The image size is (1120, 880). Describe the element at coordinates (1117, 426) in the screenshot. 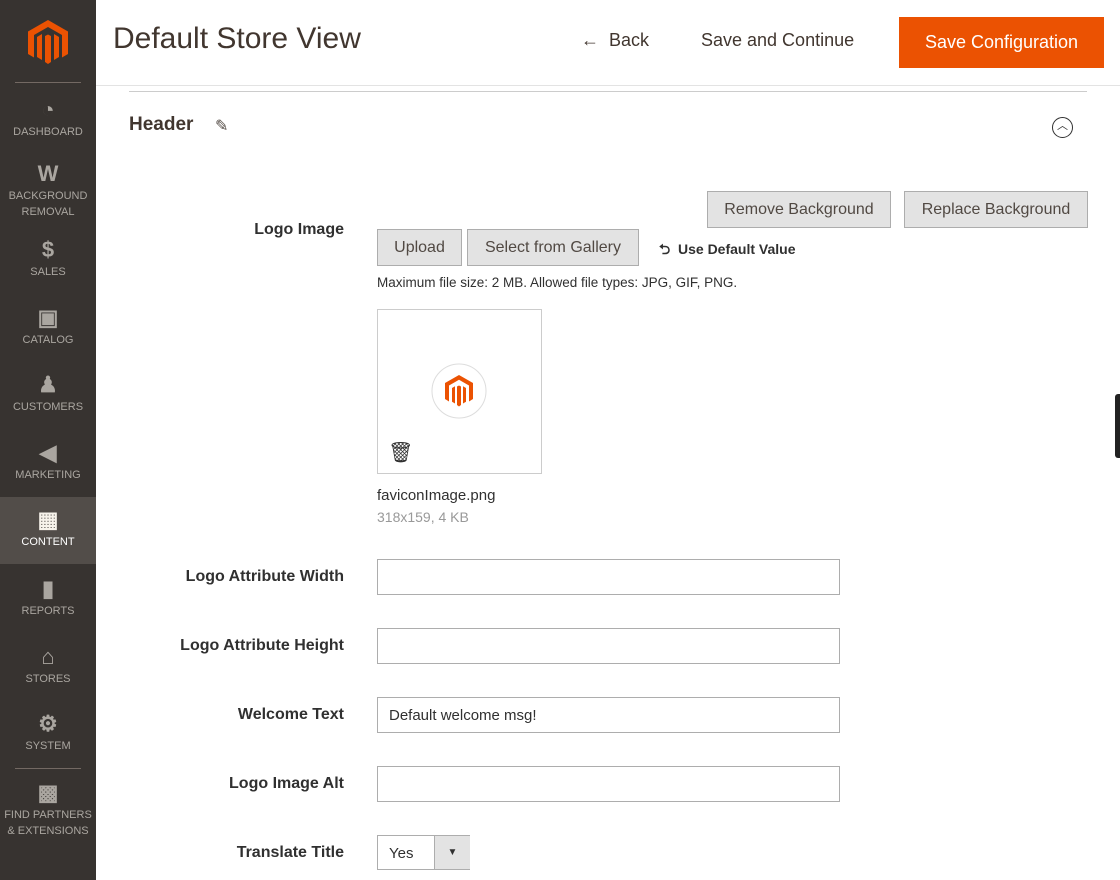

I see `scroll-handle` at that location.